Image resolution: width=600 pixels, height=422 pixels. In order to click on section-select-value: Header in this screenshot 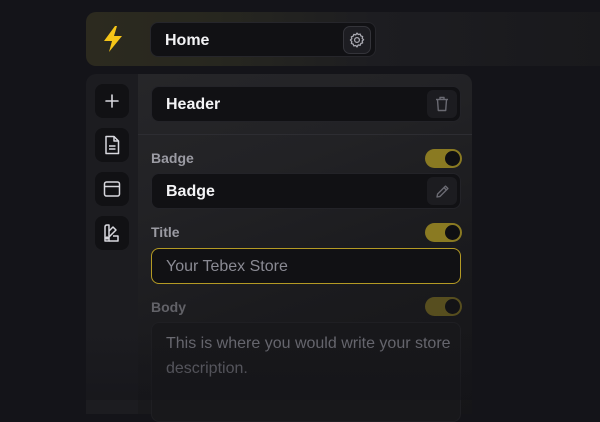, I will do `click(193, 104)`.